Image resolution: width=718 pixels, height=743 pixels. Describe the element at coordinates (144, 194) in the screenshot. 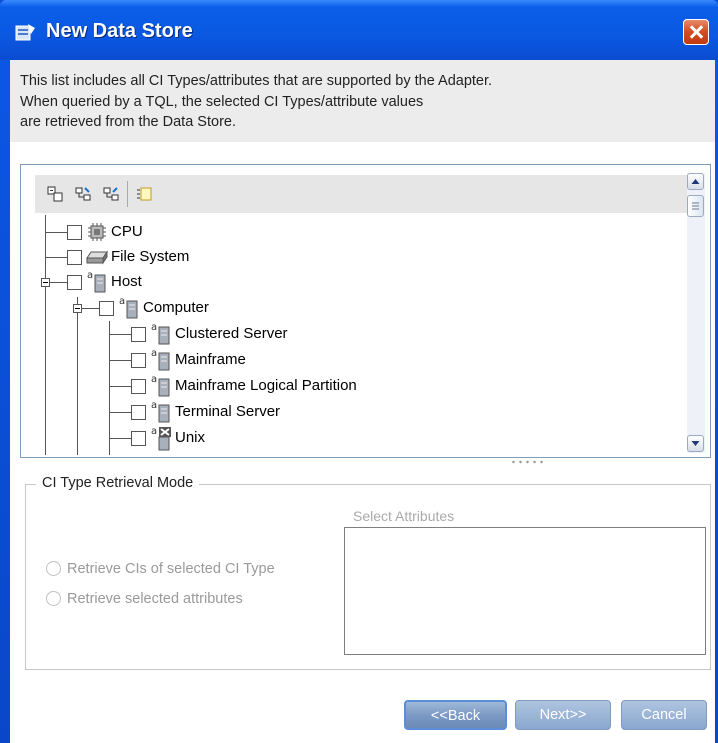

I see `show-attributes-icon` at that location.